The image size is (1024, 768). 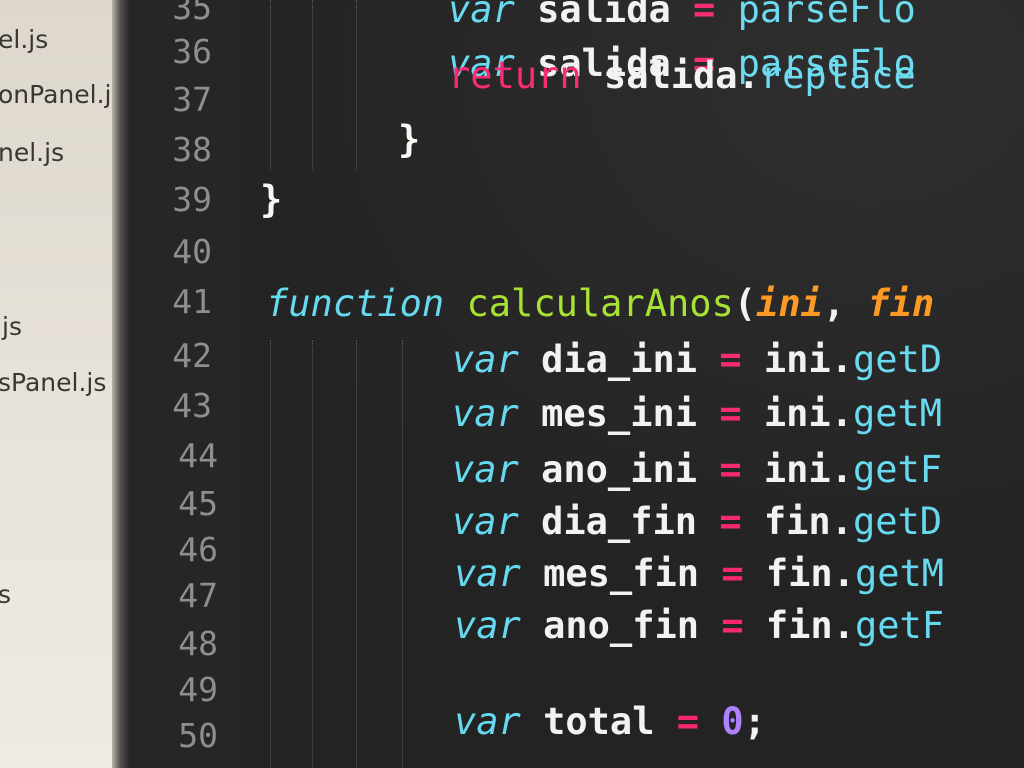 I want to click on sidebar-file-item: onPanel.js, so click(x=56, y=94).